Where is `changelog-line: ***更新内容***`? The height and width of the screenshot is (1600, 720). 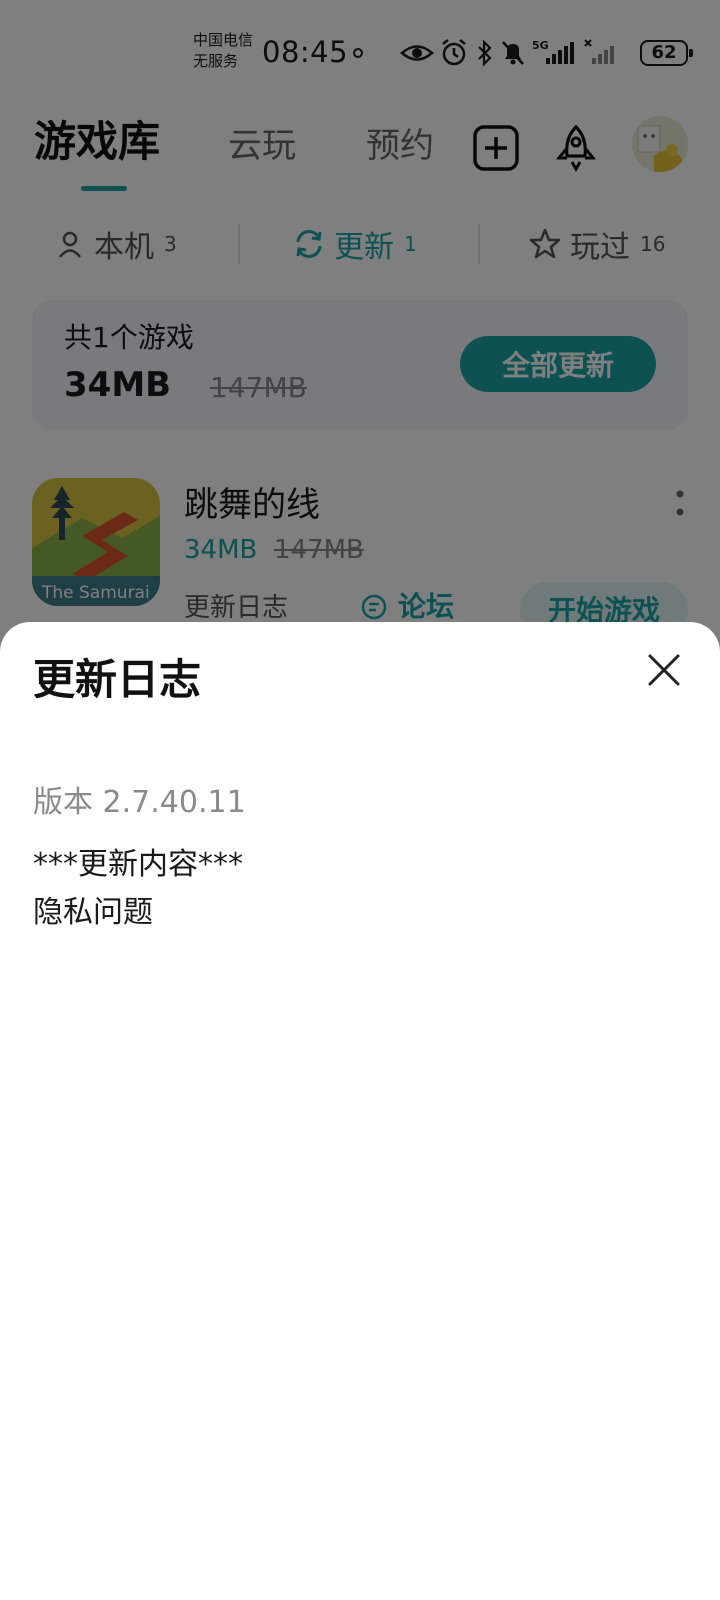 changelog-line: ***更新内容*** is located at coordinates (138, 864).